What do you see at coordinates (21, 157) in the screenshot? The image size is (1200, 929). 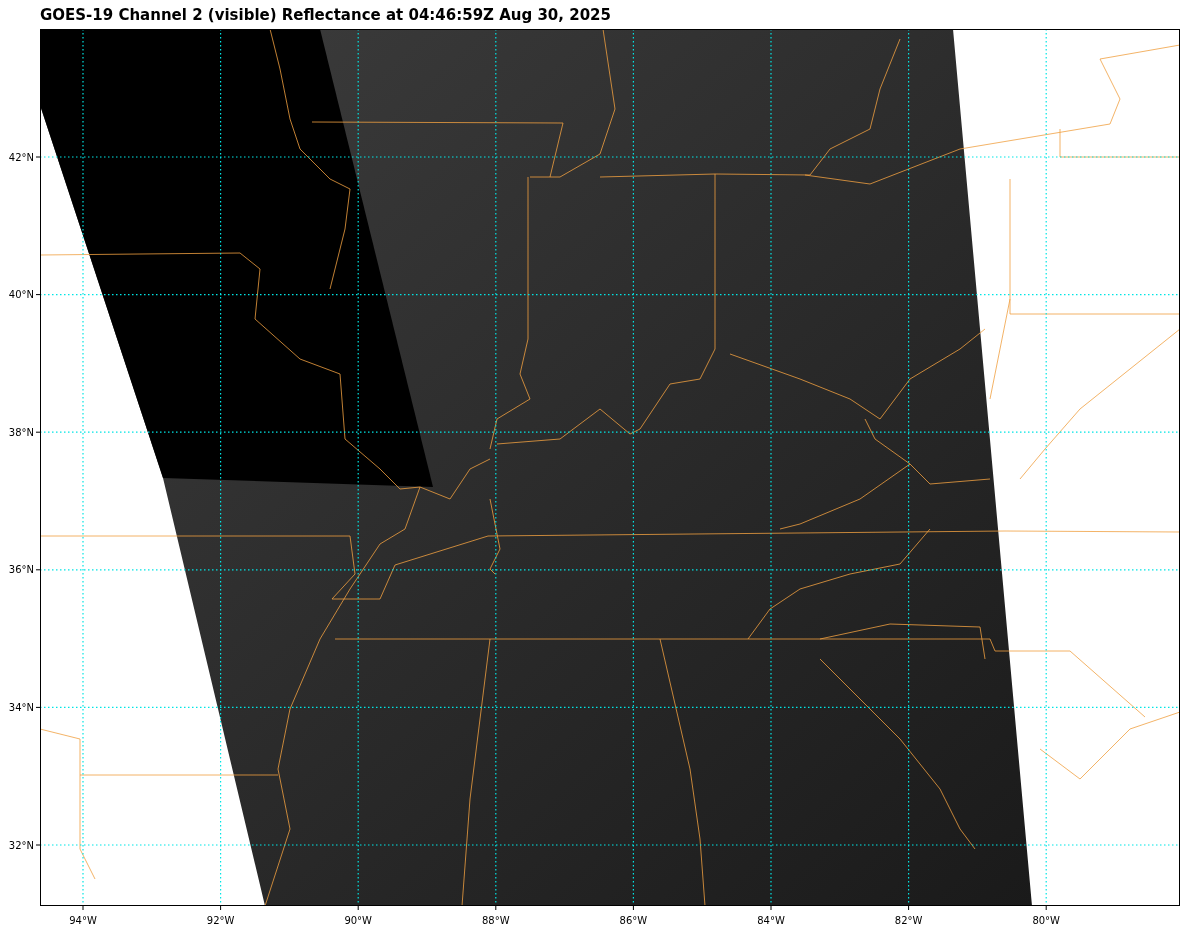 I see `latitude-label: 42°N` at bounding box center [21, 157].